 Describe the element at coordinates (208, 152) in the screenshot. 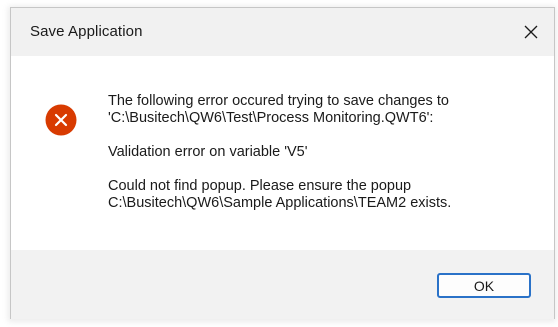

I see `error-message-line-2: Validation error on variable 'V5'` at that location.